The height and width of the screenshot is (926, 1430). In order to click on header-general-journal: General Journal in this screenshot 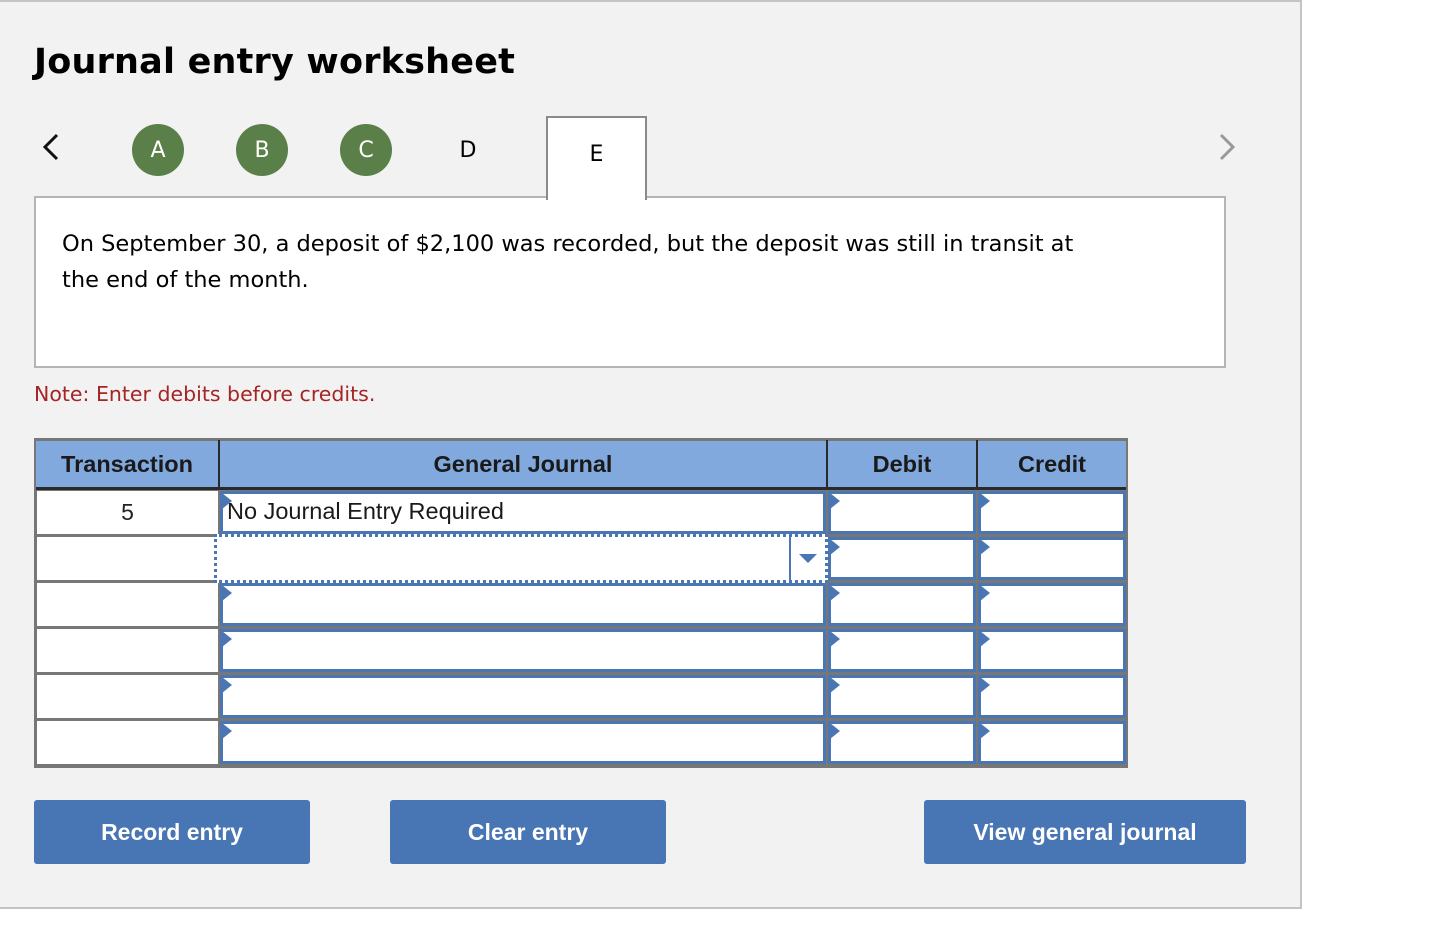, I will do `click(523, 464)`.